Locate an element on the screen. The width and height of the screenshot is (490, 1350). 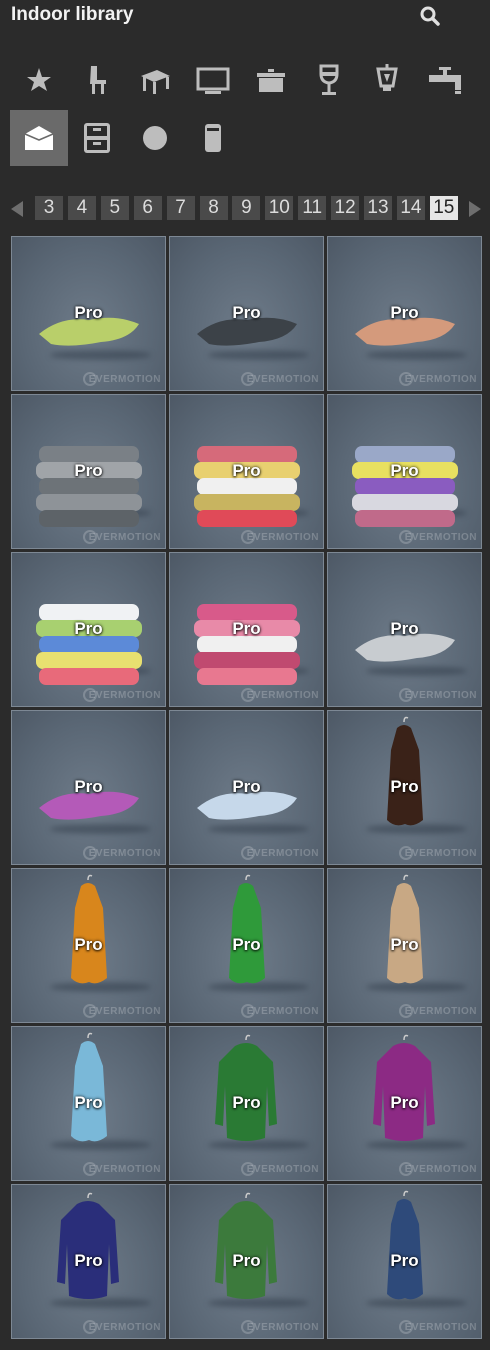
page-button: 15 is located at coordinates (443, 208).